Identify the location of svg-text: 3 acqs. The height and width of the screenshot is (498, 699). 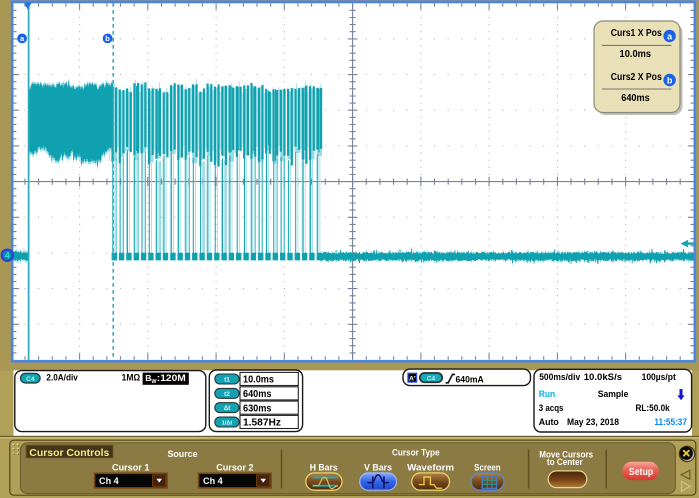
(551, 408).